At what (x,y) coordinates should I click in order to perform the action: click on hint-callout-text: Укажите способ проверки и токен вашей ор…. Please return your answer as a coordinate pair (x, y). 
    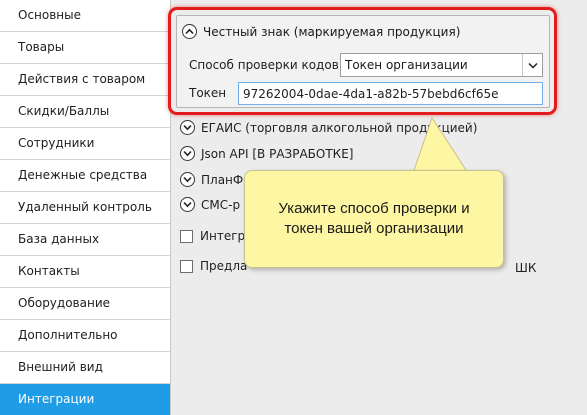
    Looking at the image, I should click on (374, 218).